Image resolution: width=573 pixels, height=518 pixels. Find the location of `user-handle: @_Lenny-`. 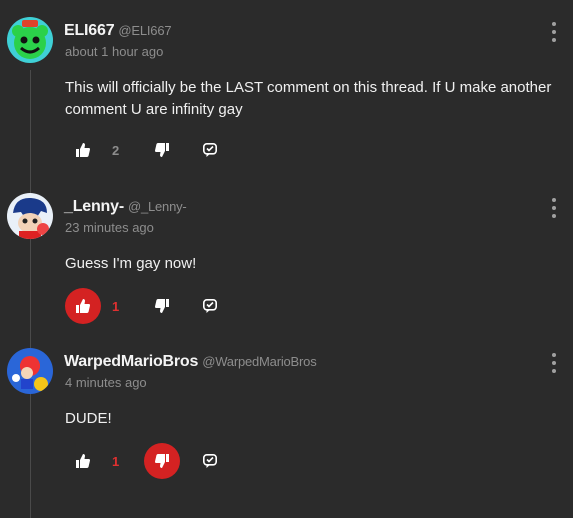

user-handle: @_Lenny- is located at coordinates (157, 206).